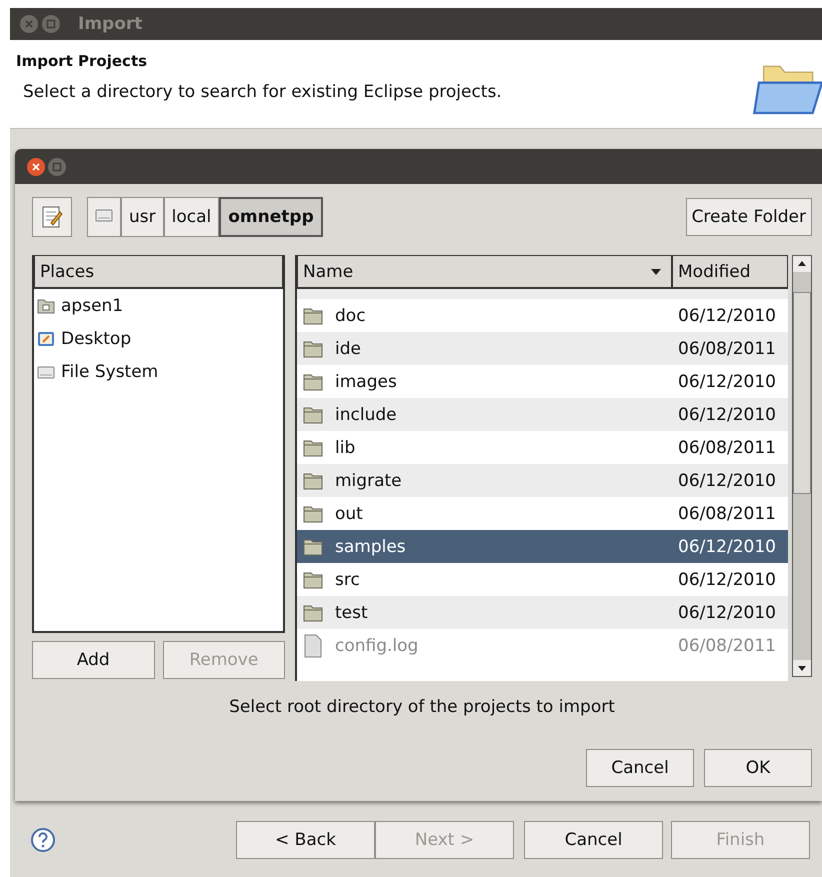 The image size is (822, 877). What do you see at coordinates (349, 514) in the screenshot?
I see `file-name: out` at bounding box center [349, 514].